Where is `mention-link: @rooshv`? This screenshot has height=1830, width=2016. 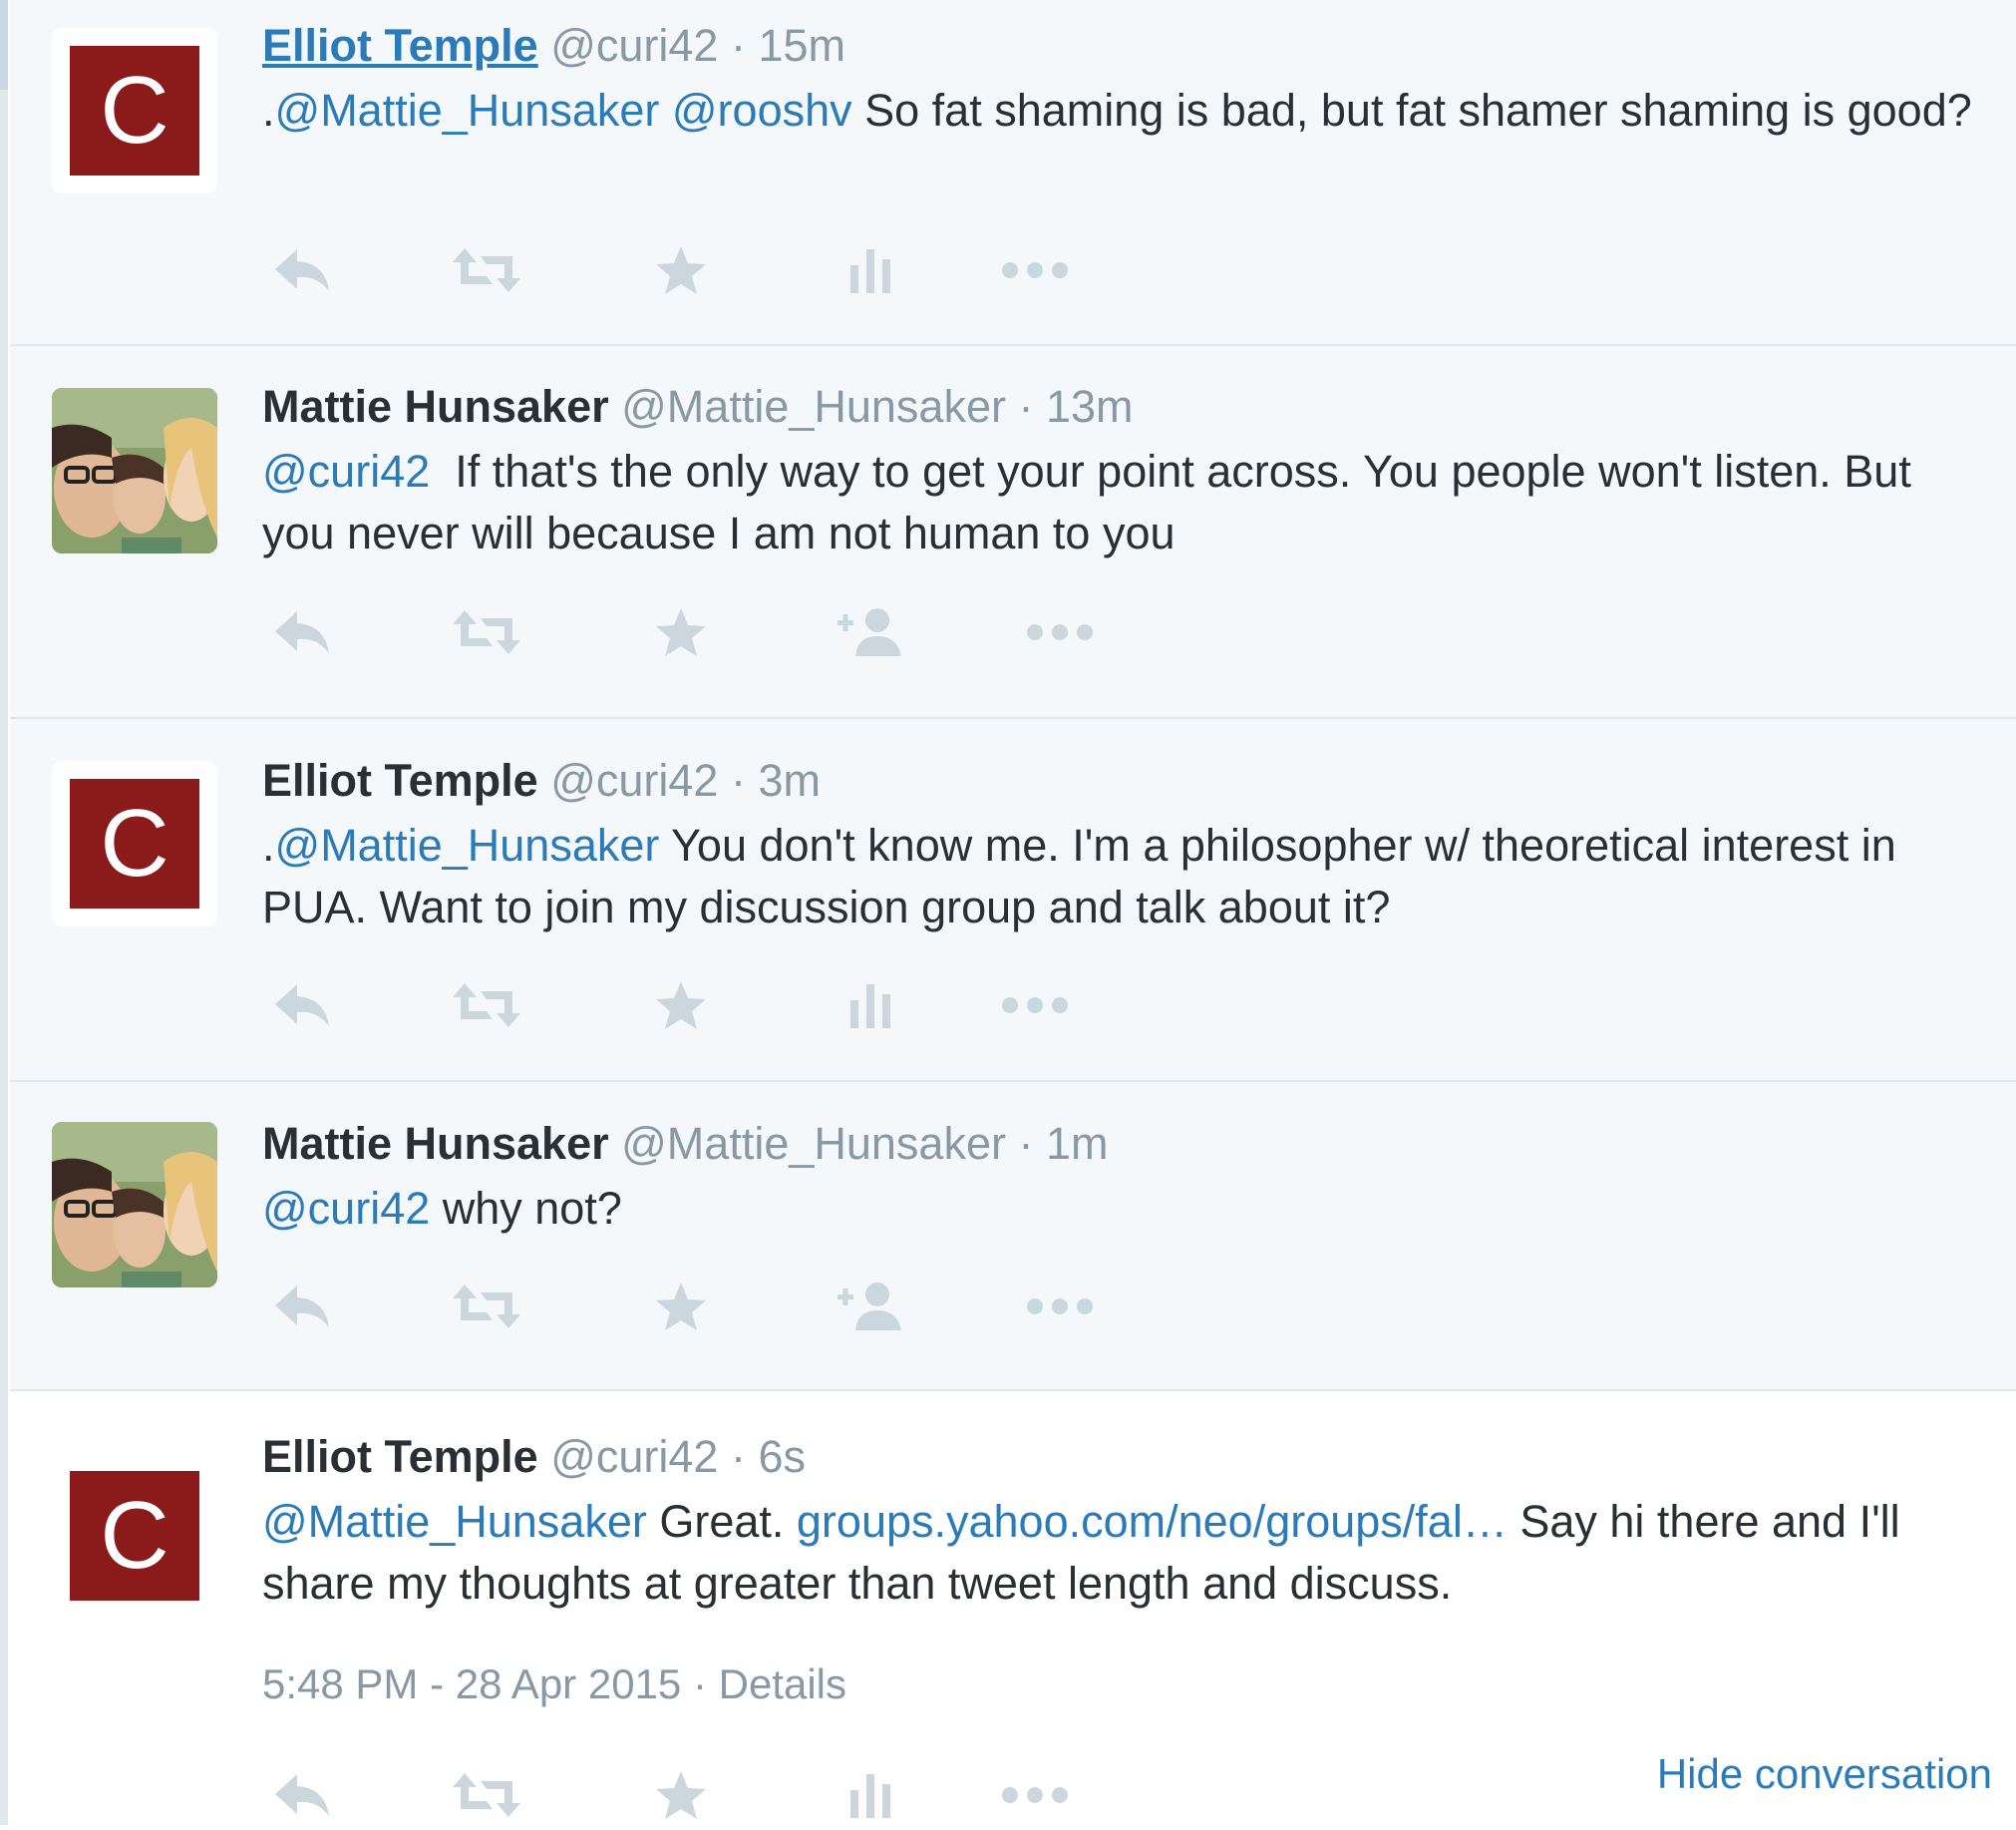
mention-link: @rooshv is located at coordinates (762, 110).